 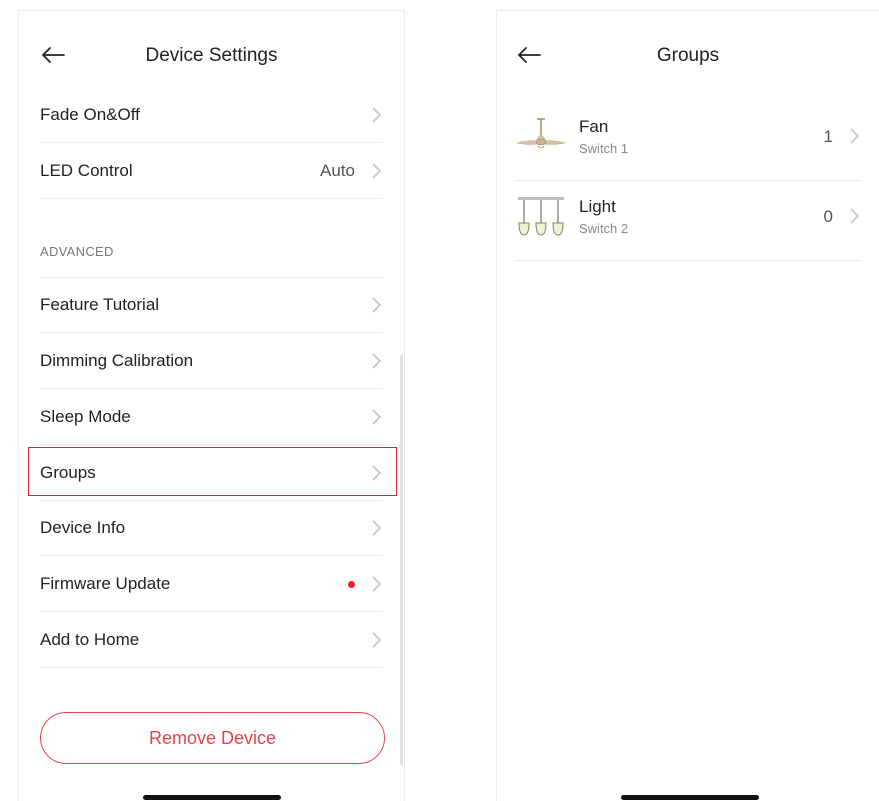 I want to click on row-label: Device Info, so click(x=83, y=527).